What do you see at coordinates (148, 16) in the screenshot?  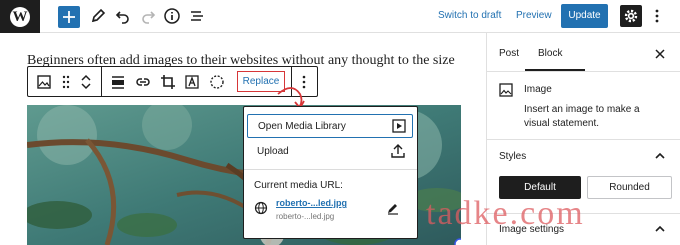 I see `redo-icon` at bounding box center [148, 16].